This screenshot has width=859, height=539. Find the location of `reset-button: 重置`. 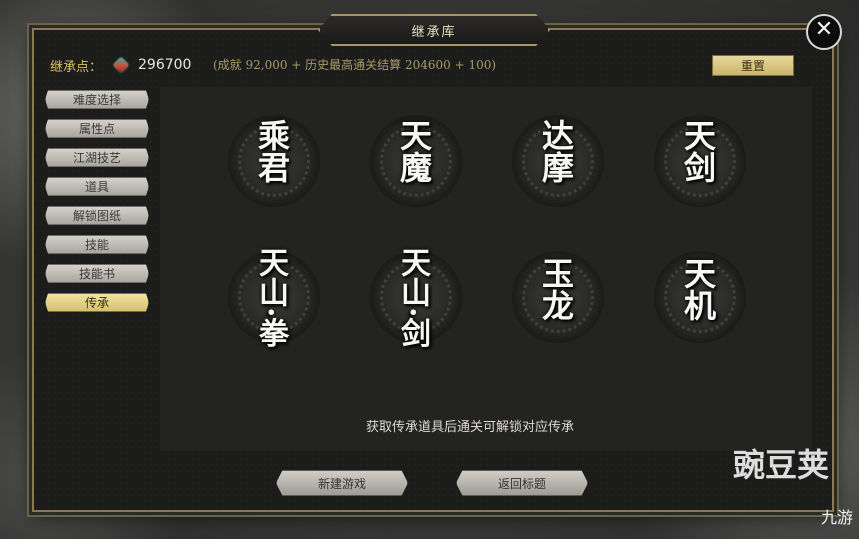

reset-button: 重置 is located at coordinates (753, 65).